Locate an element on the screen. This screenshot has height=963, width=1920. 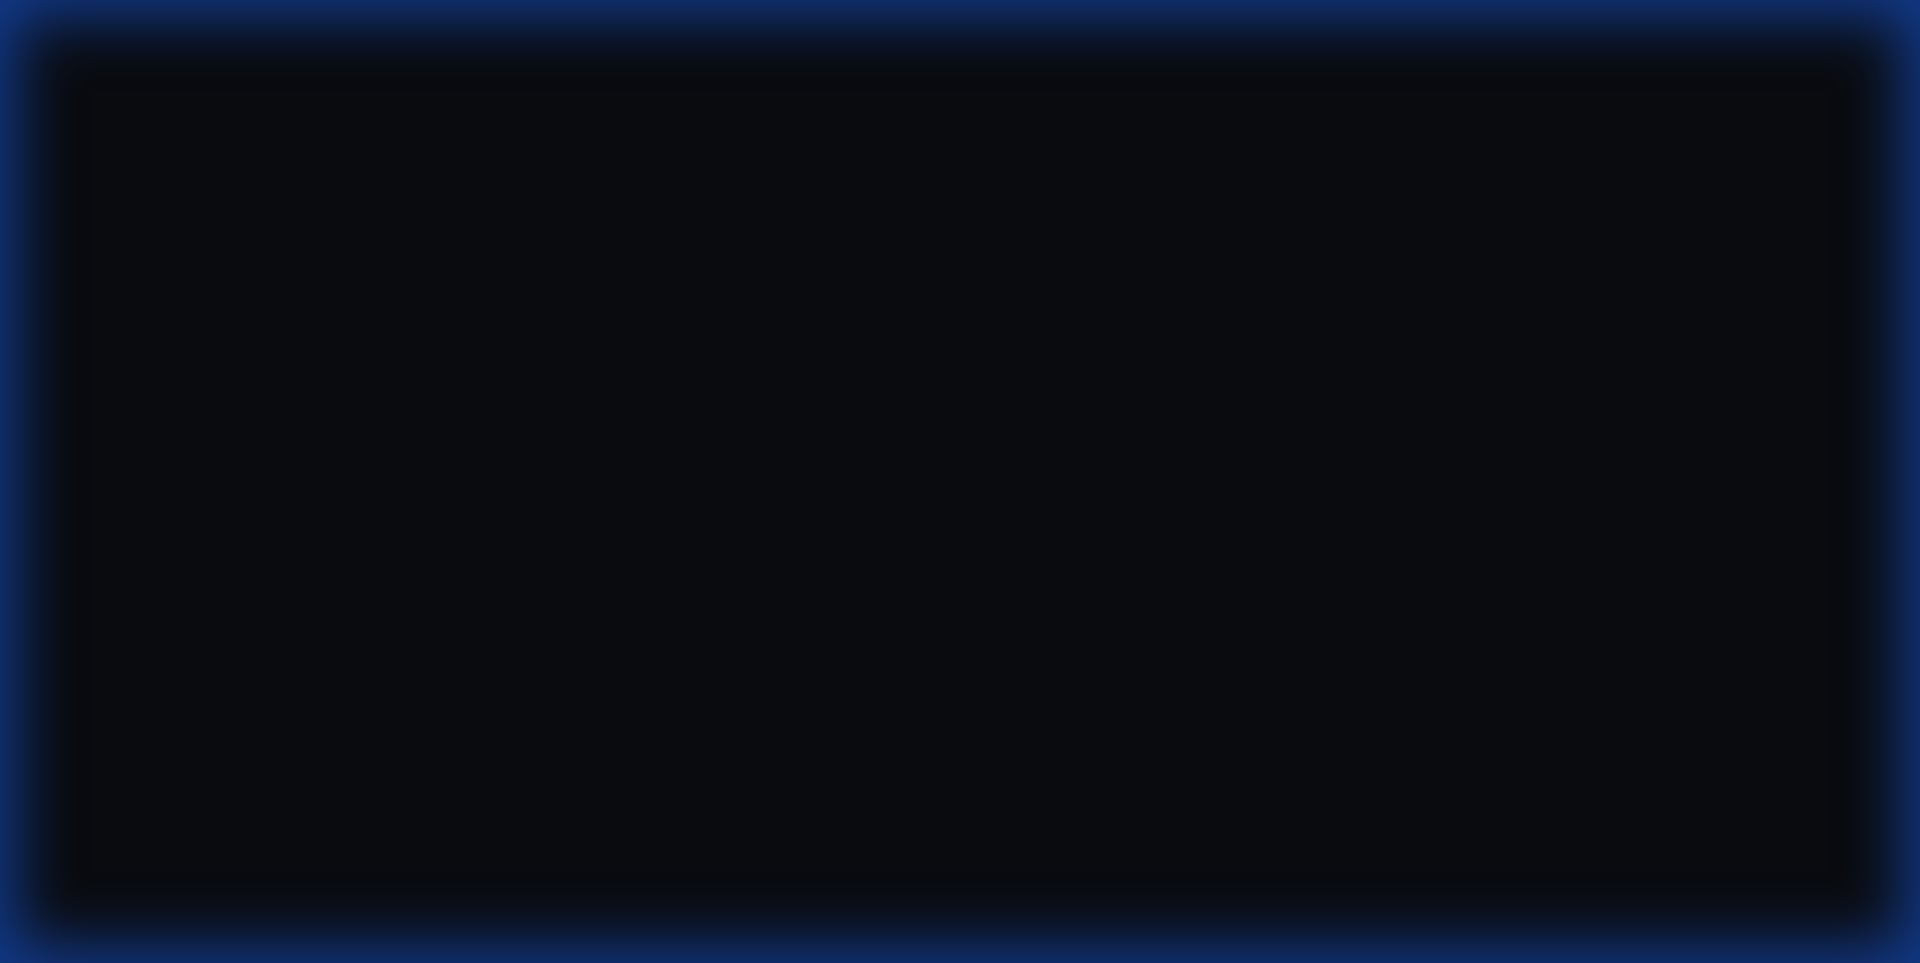
sidebar-item-label: Sobre a Academia is located at coordinates (139, 320).